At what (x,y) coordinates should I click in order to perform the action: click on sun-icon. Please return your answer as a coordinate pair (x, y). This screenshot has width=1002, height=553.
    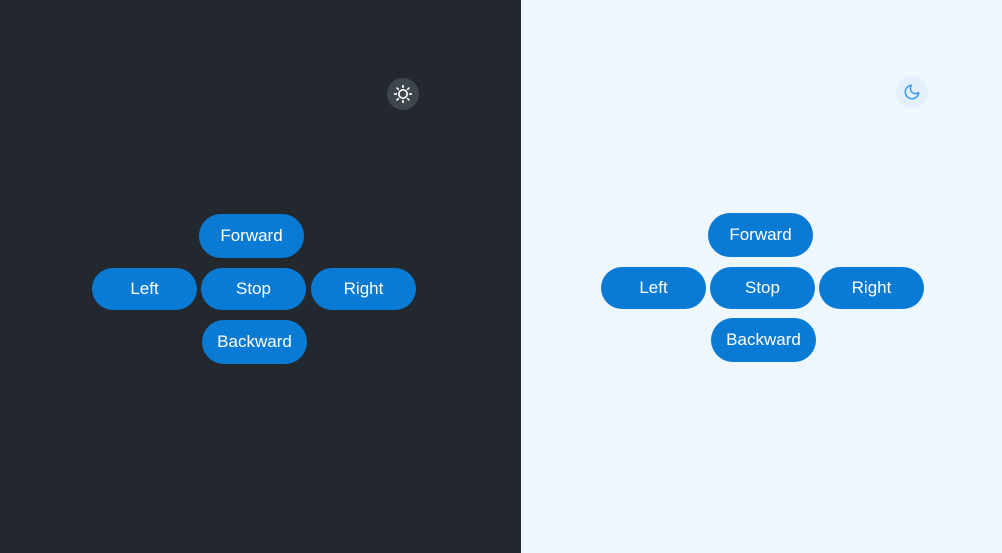
    Looking at the image, I should click on (403, 94).